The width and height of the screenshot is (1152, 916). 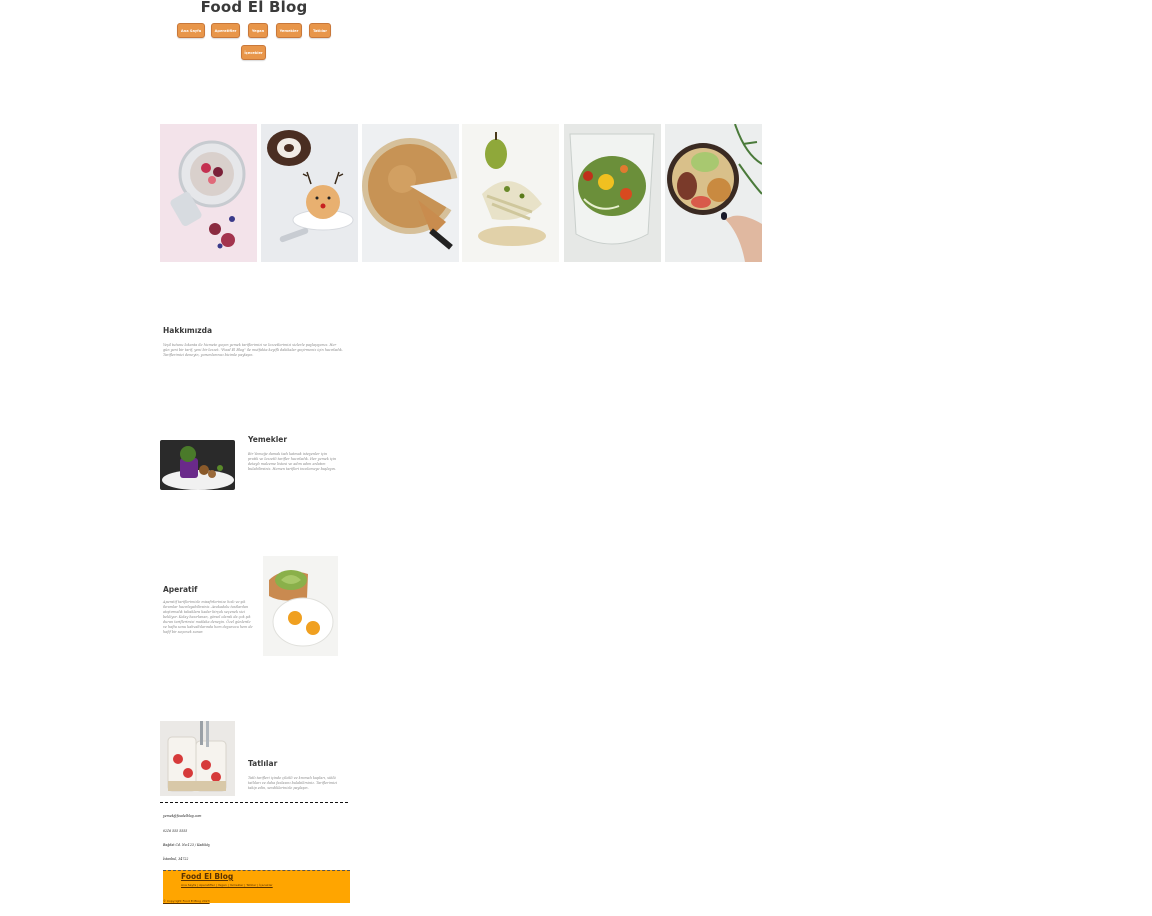 I want to click on copyright-text: © Copyright Food El Blog 2023, so click(x=186, y=901).